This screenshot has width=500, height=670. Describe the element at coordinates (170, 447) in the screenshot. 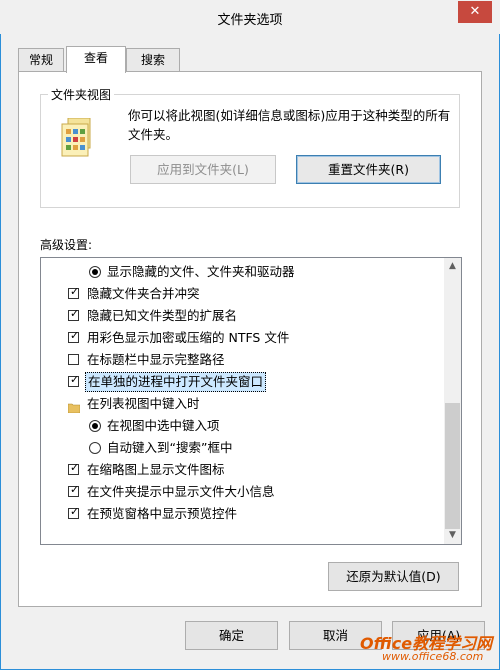

I see `list-item-label: 自动键入到“搜索”框中` at that location.